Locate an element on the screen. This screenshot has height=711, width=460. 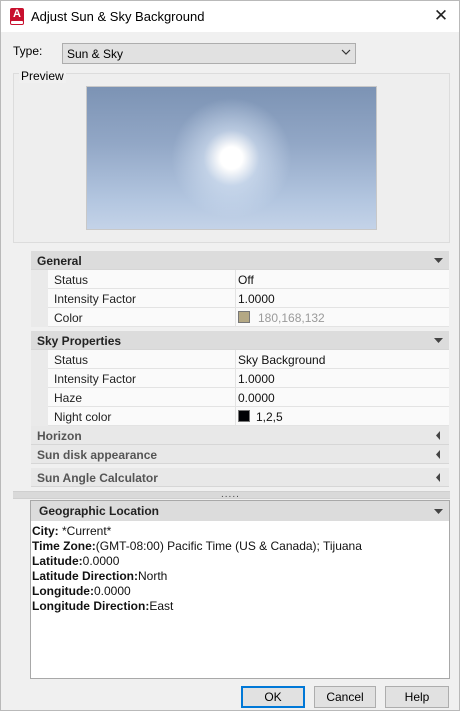
cancel-button: Cancel is located at coordinates (345, 697).